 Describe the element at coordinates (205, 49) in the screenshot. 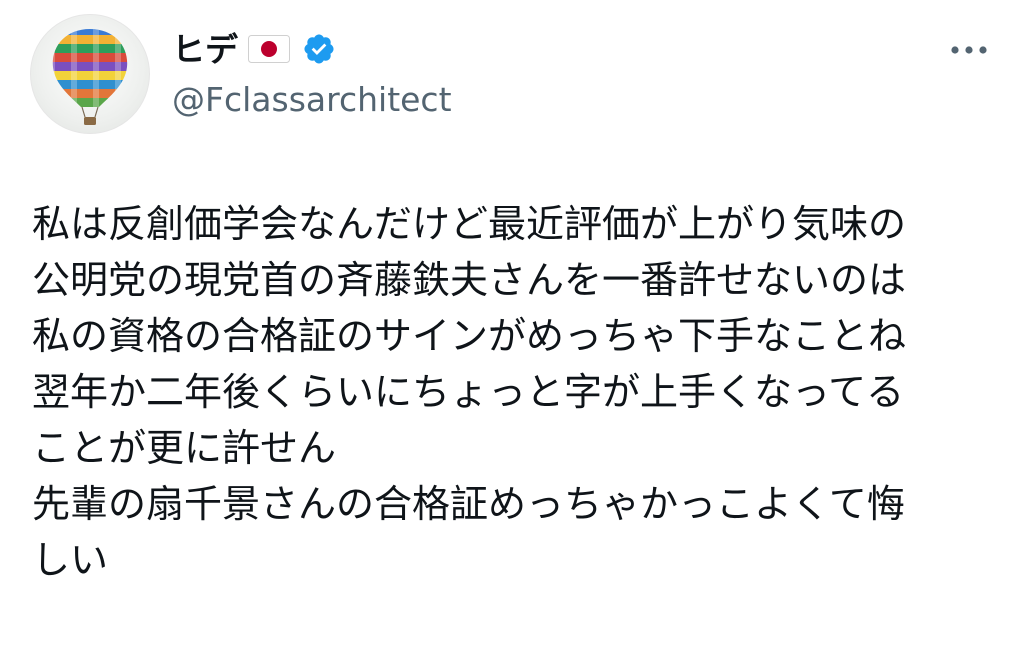

I see `author-display-name: ヒデ` at that location.